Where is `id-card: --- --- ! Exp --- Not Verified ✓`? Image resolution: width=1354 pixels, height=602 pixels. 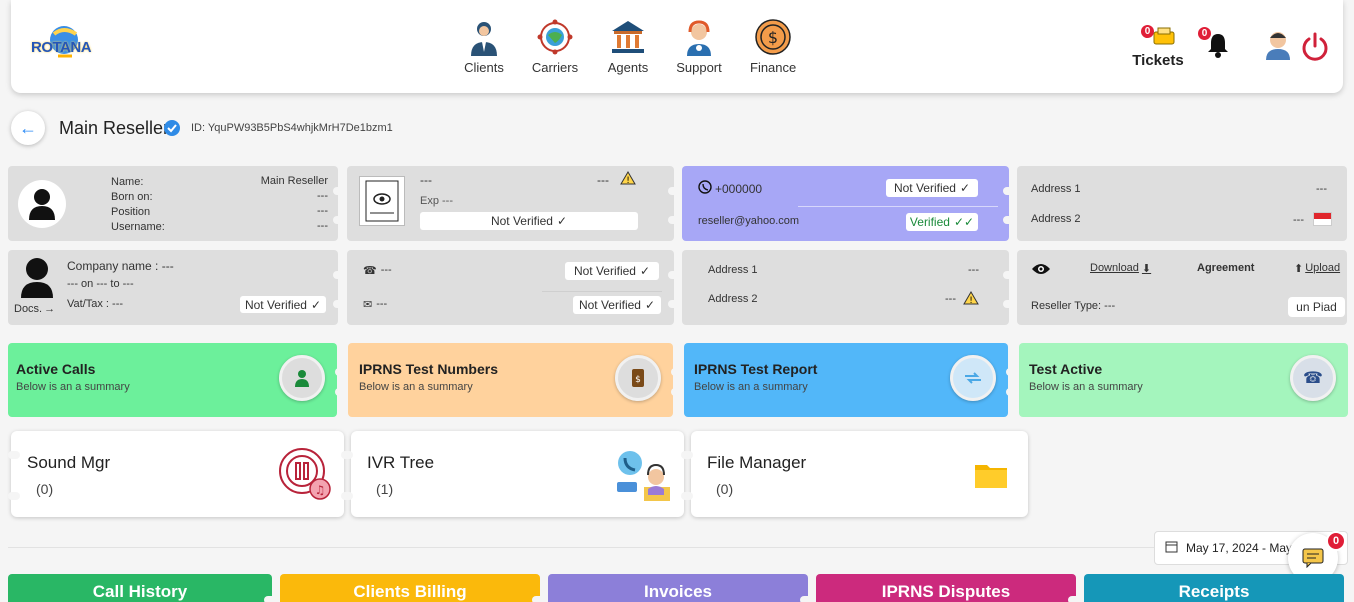
id-card: --- --- ! Exp --- Not Verified ✓ is located at coordinates (510, 203).